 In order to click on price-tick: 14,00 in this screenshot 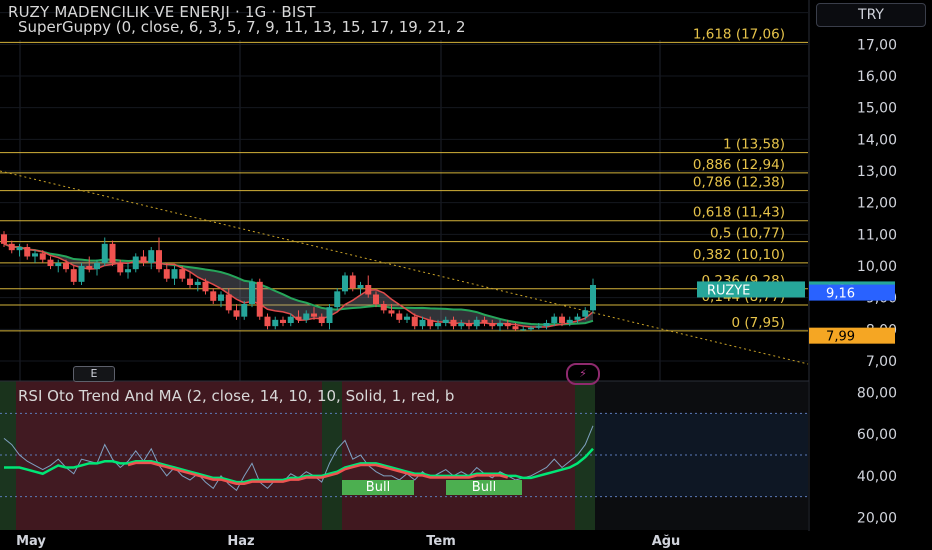, I will do `click(877, 140)`.